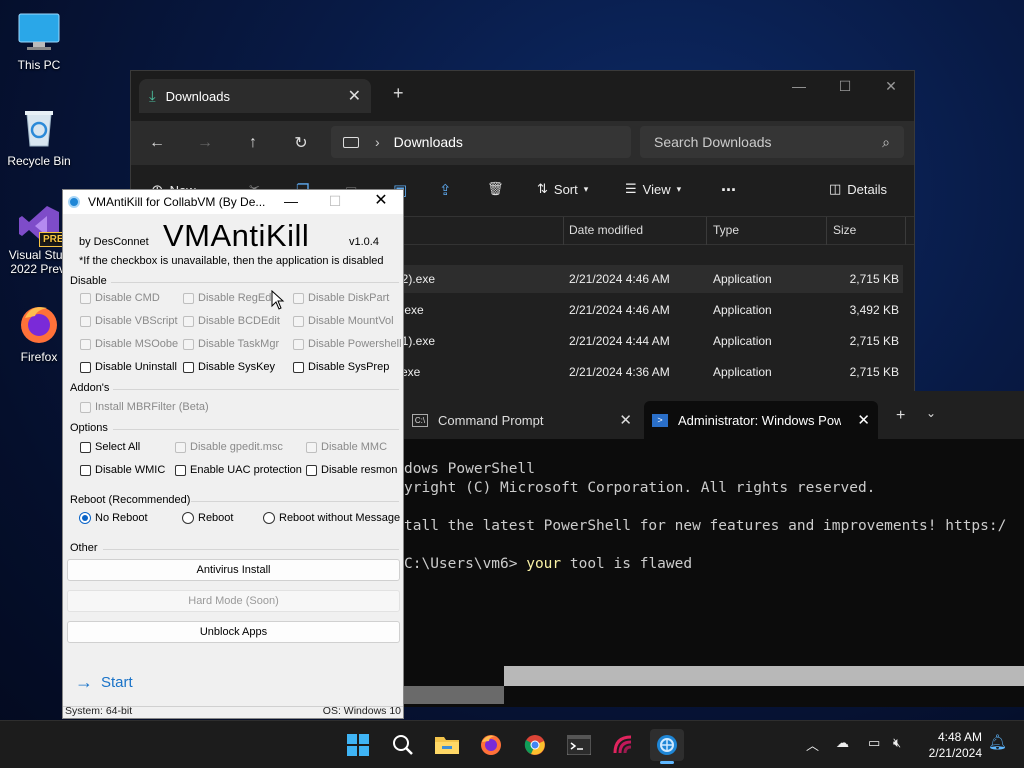 The height and width of the screenshot is (768, 1024). What do you see at coordinates (128, 367) in the screenshot?
I see `checkbox-disable-uninstall: Disable Uninstall` at bounding box center [128, 367].